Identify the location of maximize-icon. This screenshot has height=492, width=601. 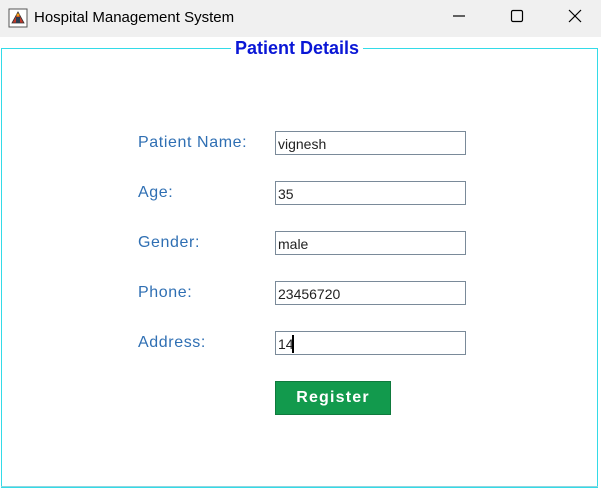
(517, 18).